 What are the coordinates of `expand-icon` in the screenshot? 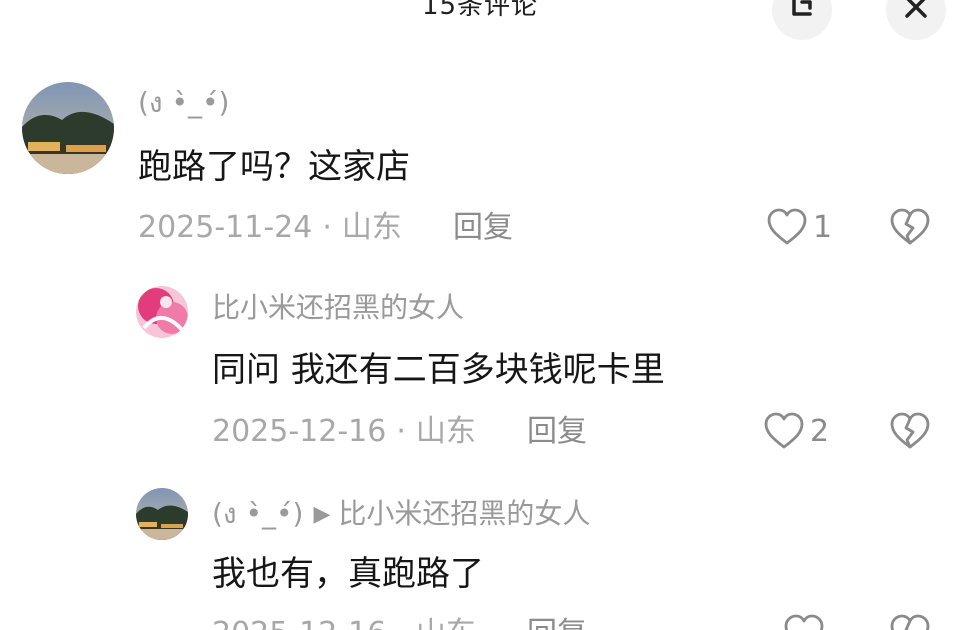 It's located at (802, 8).